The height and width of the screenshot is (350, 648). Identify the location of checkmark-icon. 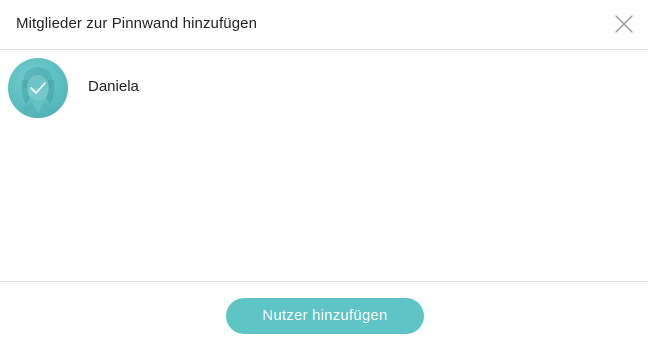
(38, 88).